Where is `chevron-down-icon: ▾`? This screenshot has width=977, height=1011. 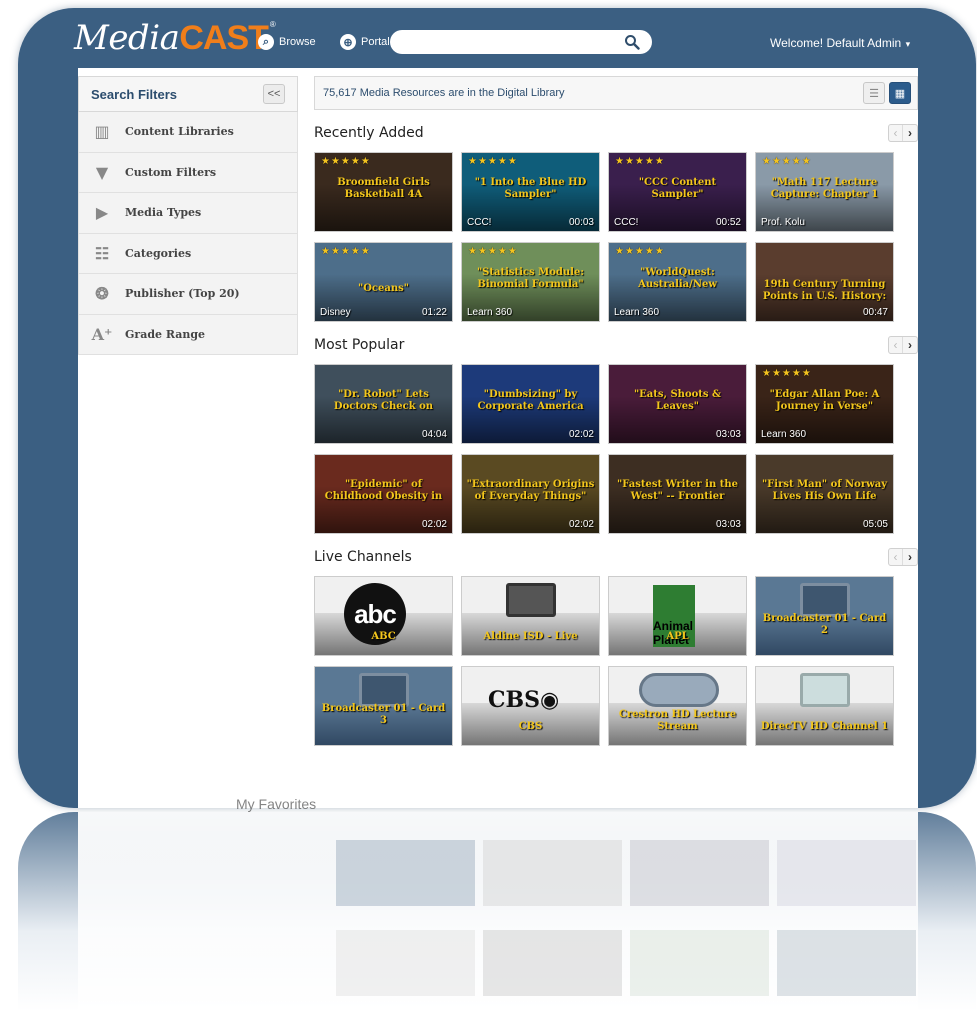 chevron-down-icon: ▾ is located at coordinates (907, 44).